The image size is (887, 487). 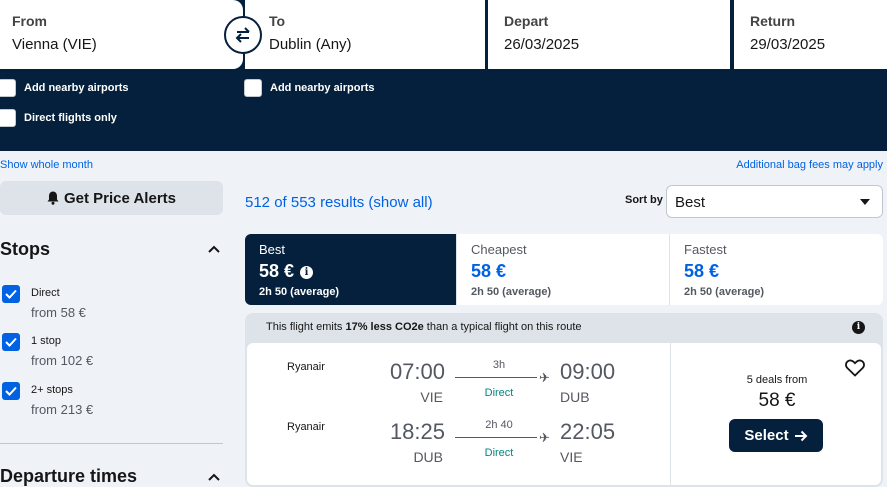 I want to click on stop-price: from 213 €, so click(x=62, y=409).